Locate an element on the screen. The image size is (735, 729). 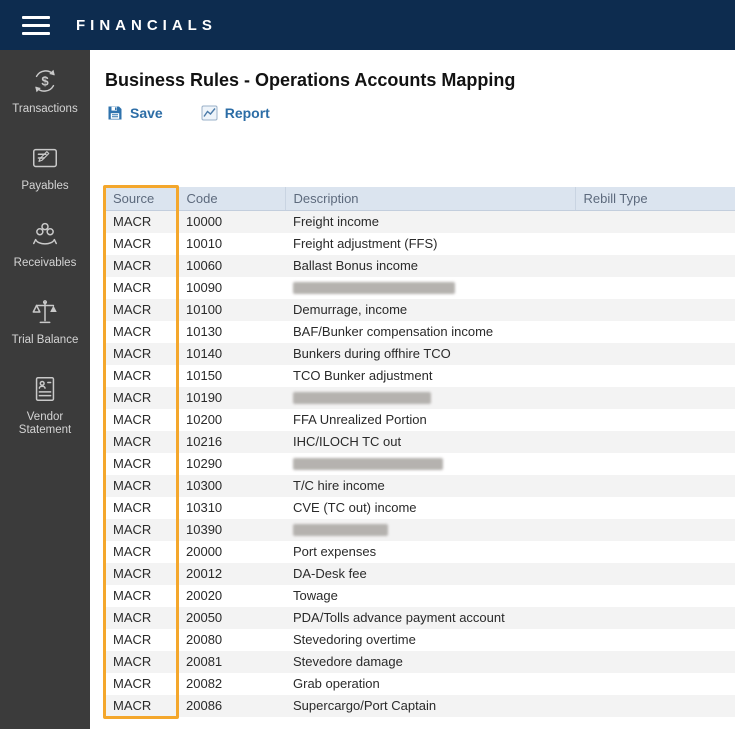
table-row: MACR 20086 Supercargo/Port Captain is located at coordinates (420, 705).